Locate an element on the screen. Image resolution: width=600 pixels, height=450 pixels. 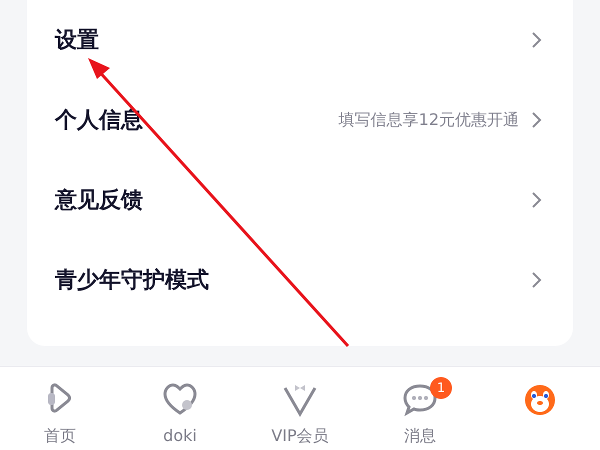
tab-label: 首页 is located at coordinates (60, 436).